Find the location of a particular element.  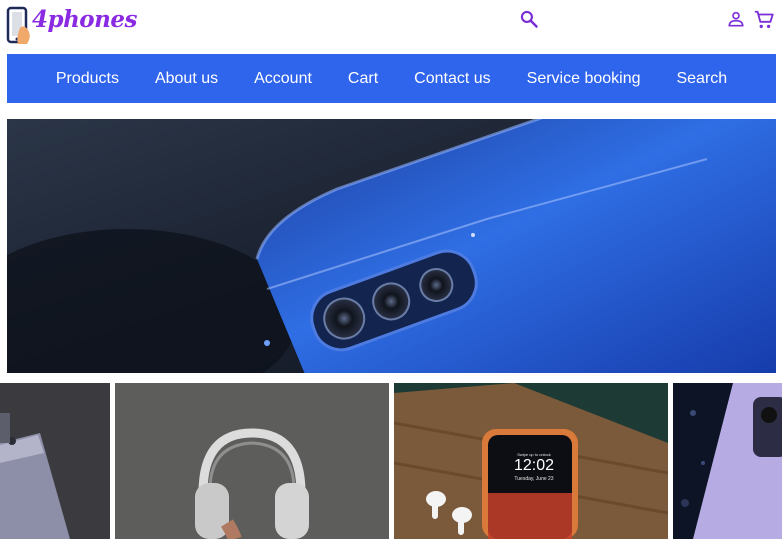

account-icon is located at coordinates (736, 19).